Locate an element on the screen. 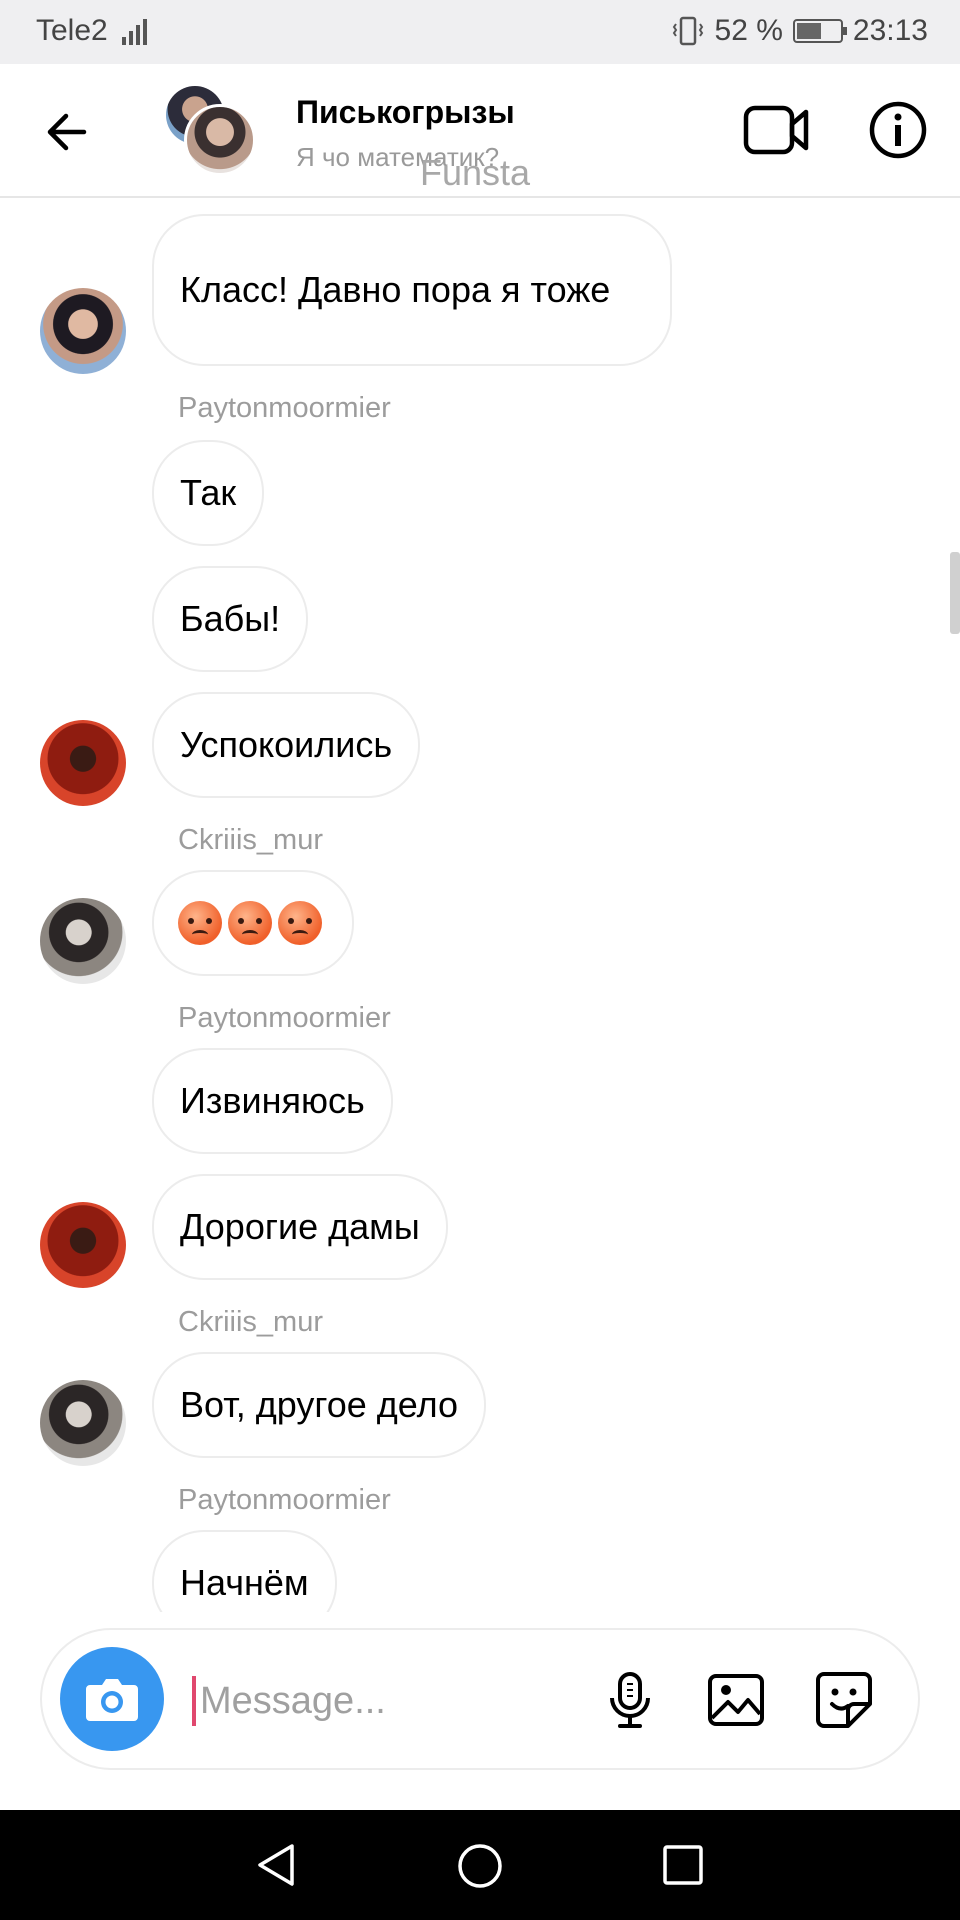 The width and height of the screenshot is (960, 1920). nav-home-icon is located at coordinates (480, 1866).